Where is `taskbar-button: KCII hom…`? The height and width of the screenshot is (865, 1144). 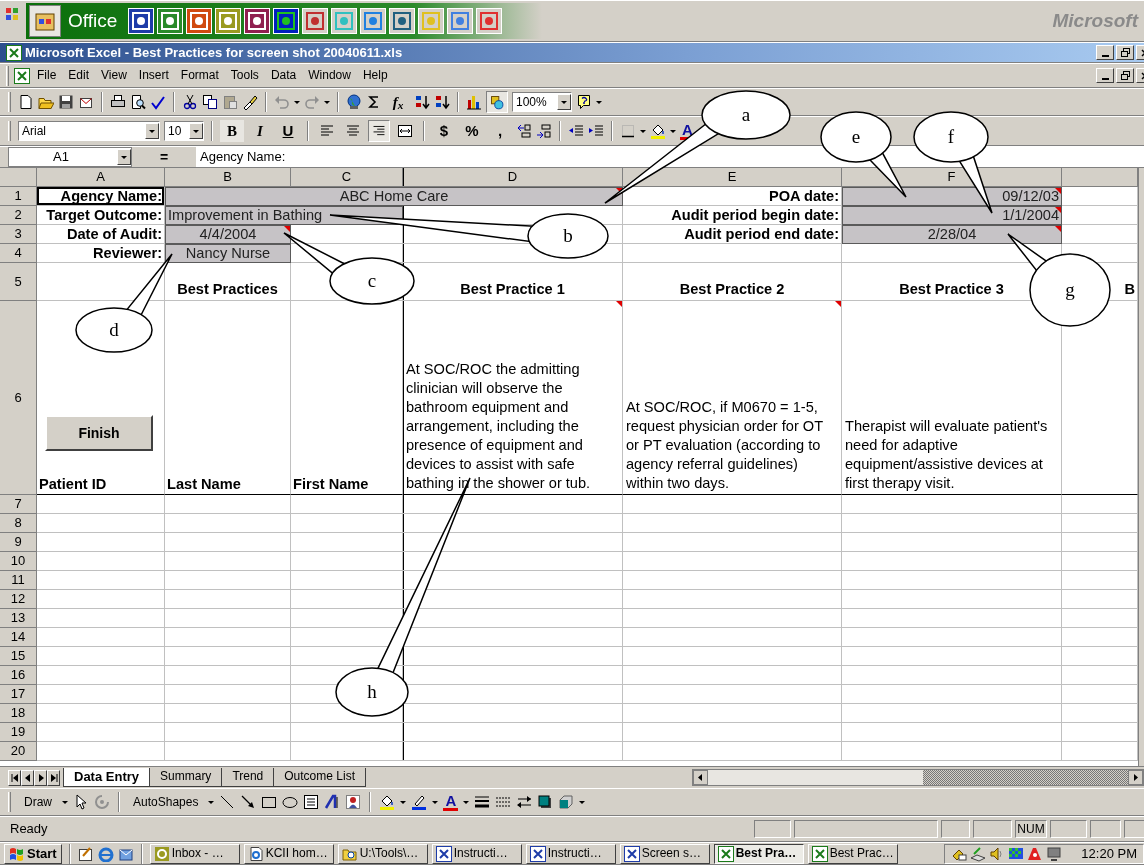
taskbar-button: KCII hom… is located at coordinates (288, 853).